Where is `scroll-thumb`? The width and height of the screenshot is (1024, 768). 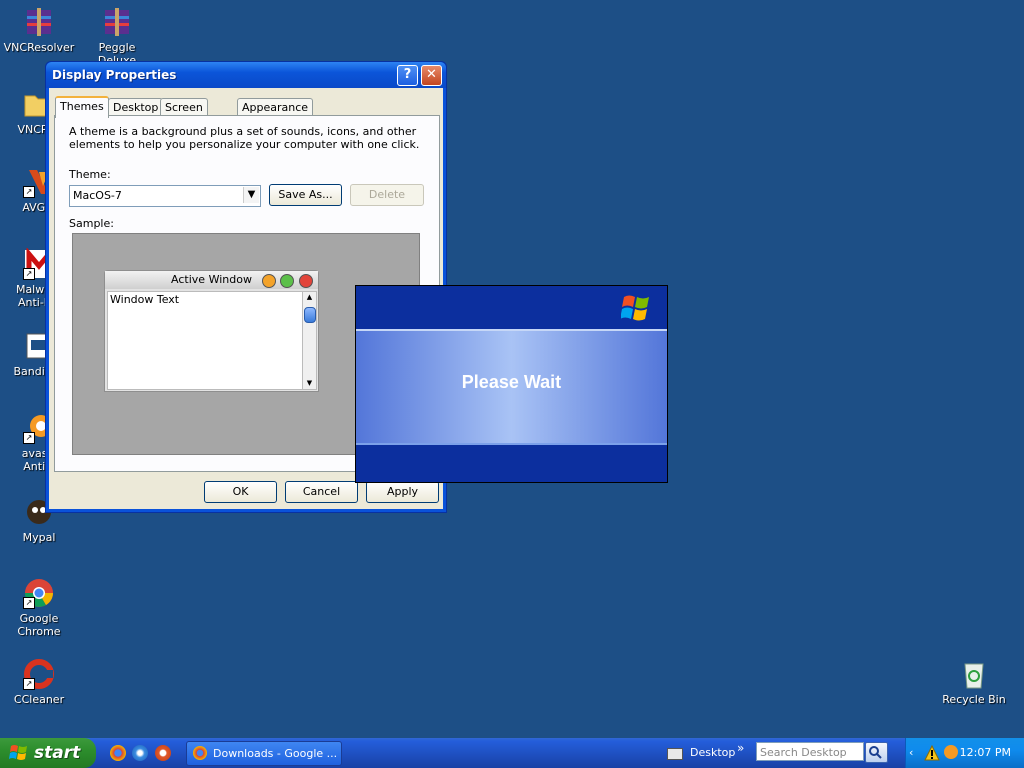
scroll-thumb is located at coordinates (310, 315).